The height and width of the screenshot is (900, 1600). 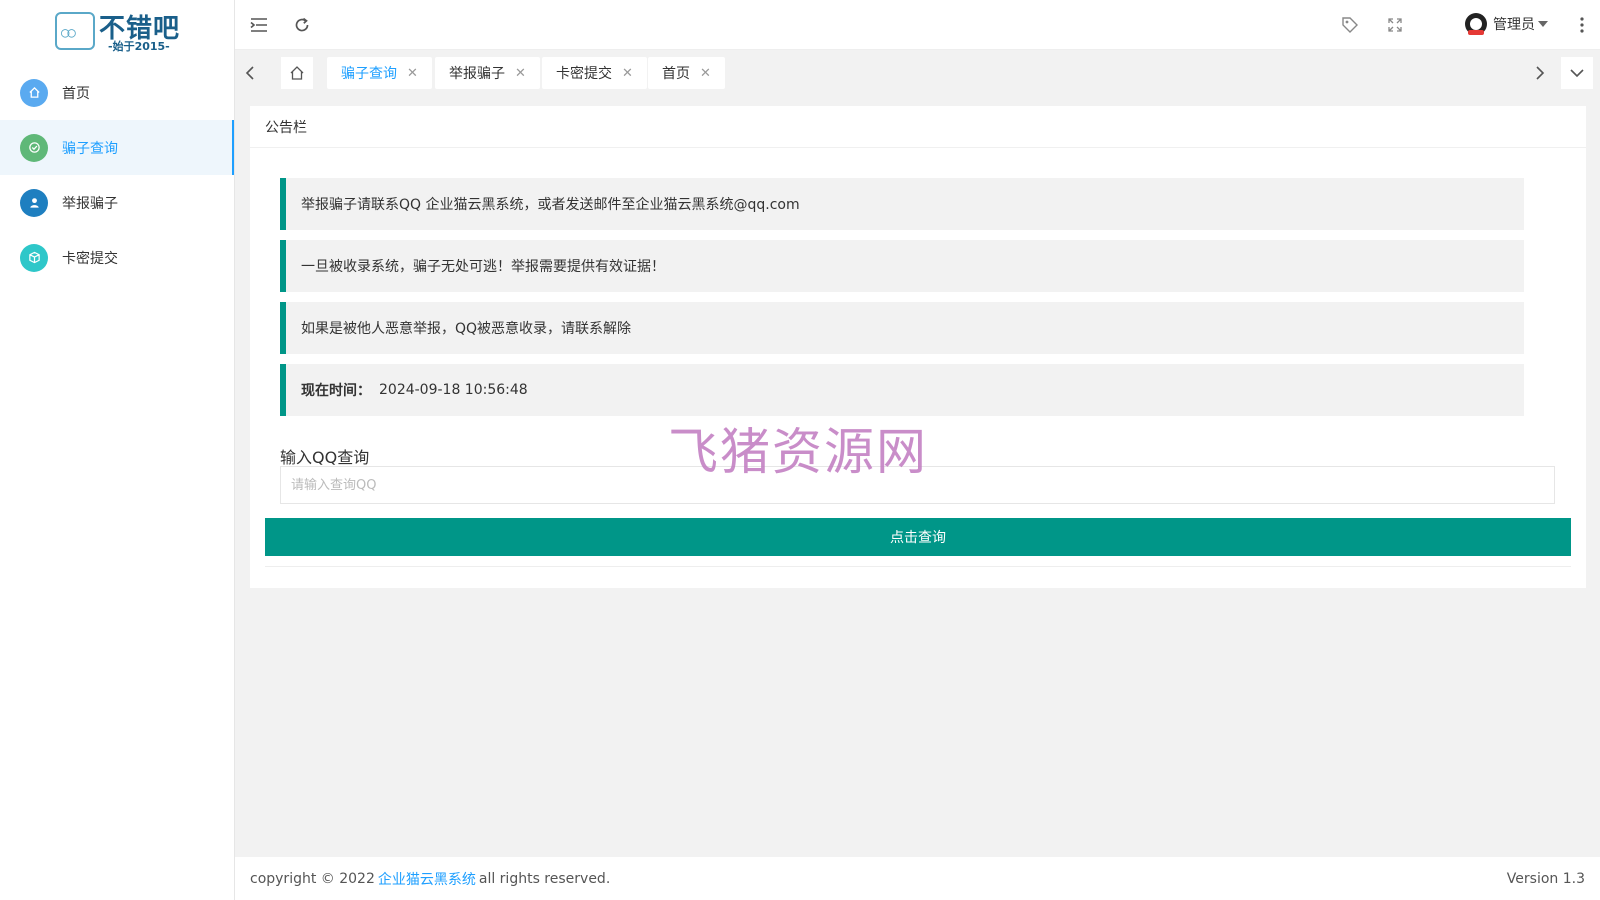 I want to click on current-time-value: 2024-09-18 10:56:48, so click(x=453, y=390).